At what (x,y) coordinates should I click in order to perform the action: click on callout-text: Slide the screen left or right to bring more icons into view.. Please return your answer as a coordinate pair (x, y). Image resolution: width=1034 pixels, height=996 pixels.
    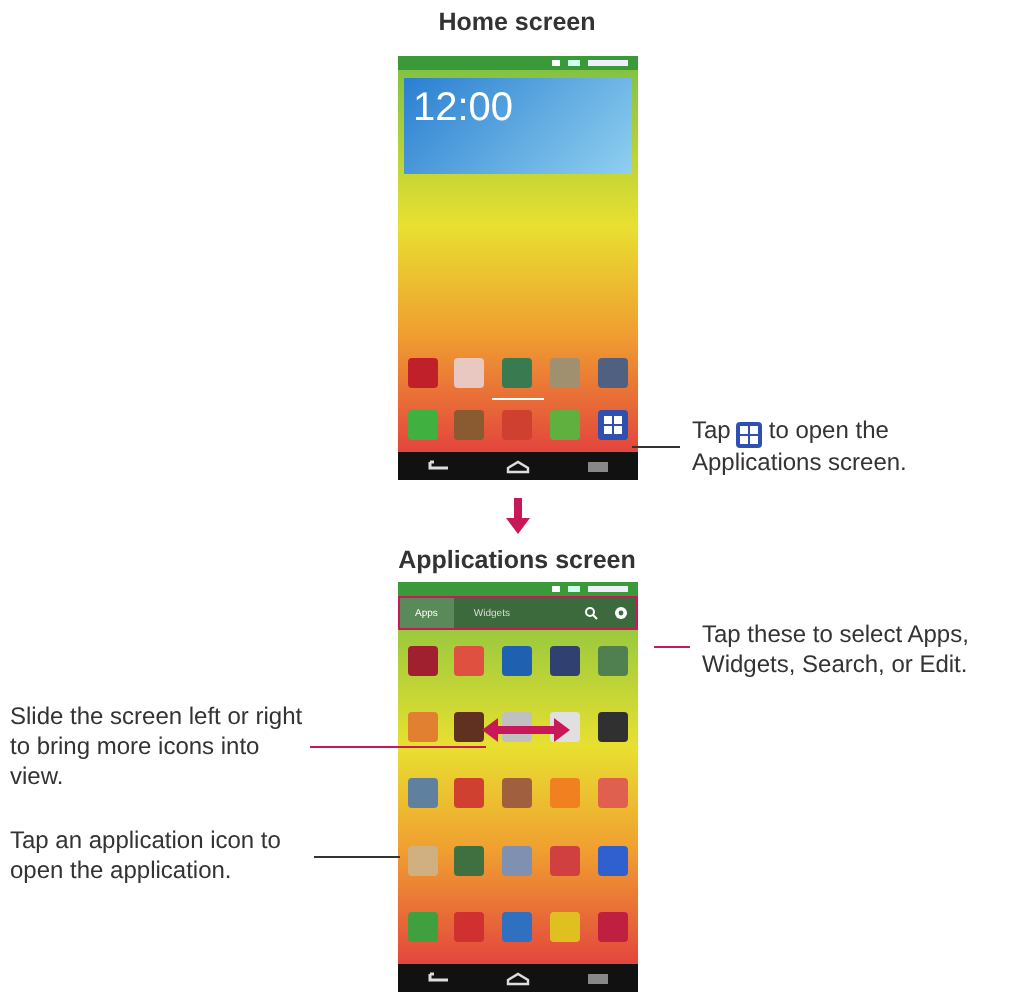
    Looking at the image, I should click on (157, 747).